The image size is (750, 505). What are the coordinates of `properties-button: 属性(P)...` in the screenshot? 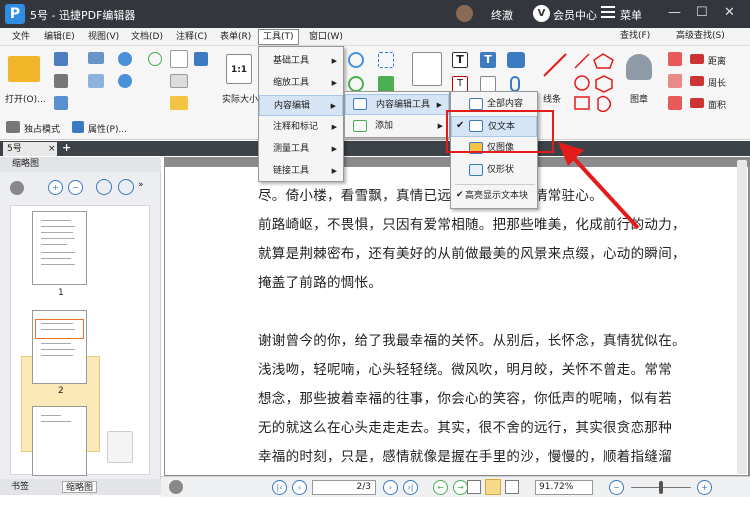 It's located at (107, 128).